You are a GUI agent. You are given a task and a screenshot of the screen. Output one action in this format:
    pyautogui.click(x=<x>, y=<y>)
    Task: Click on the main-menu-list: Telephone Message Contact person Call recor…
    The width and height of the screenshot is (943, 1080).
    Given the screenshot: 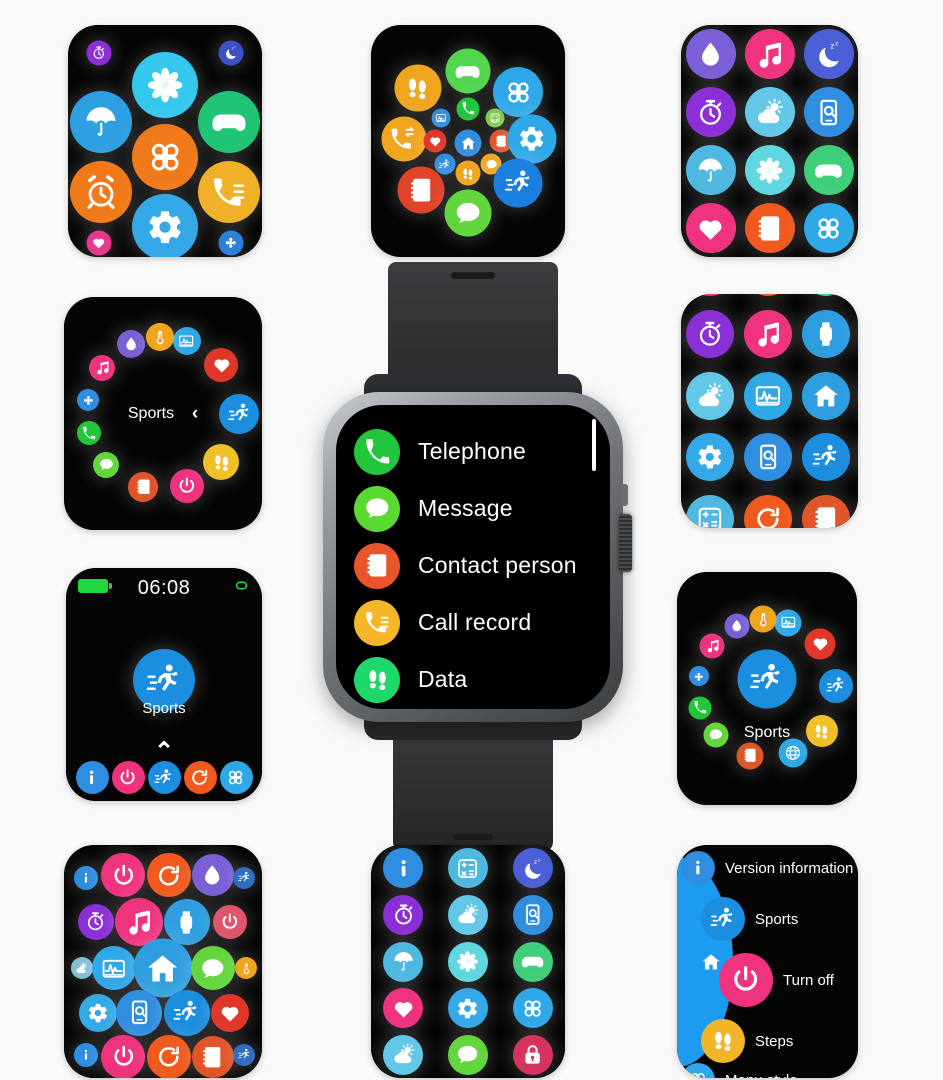 What is the action you would take?
    pyautogui.click(x=482, y=566)
    